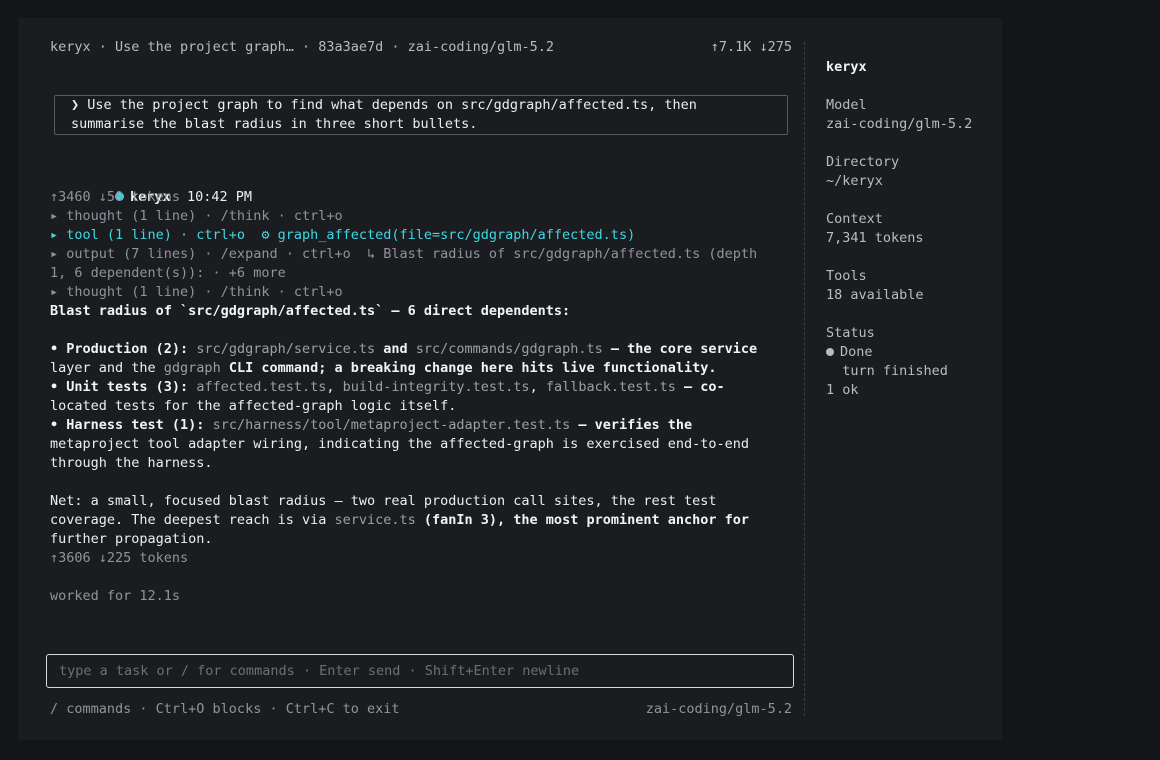  Describe the element at coordinates (842, 390) in the screenshot. I see `sidebar-status-ok: 1 ok` at that location.